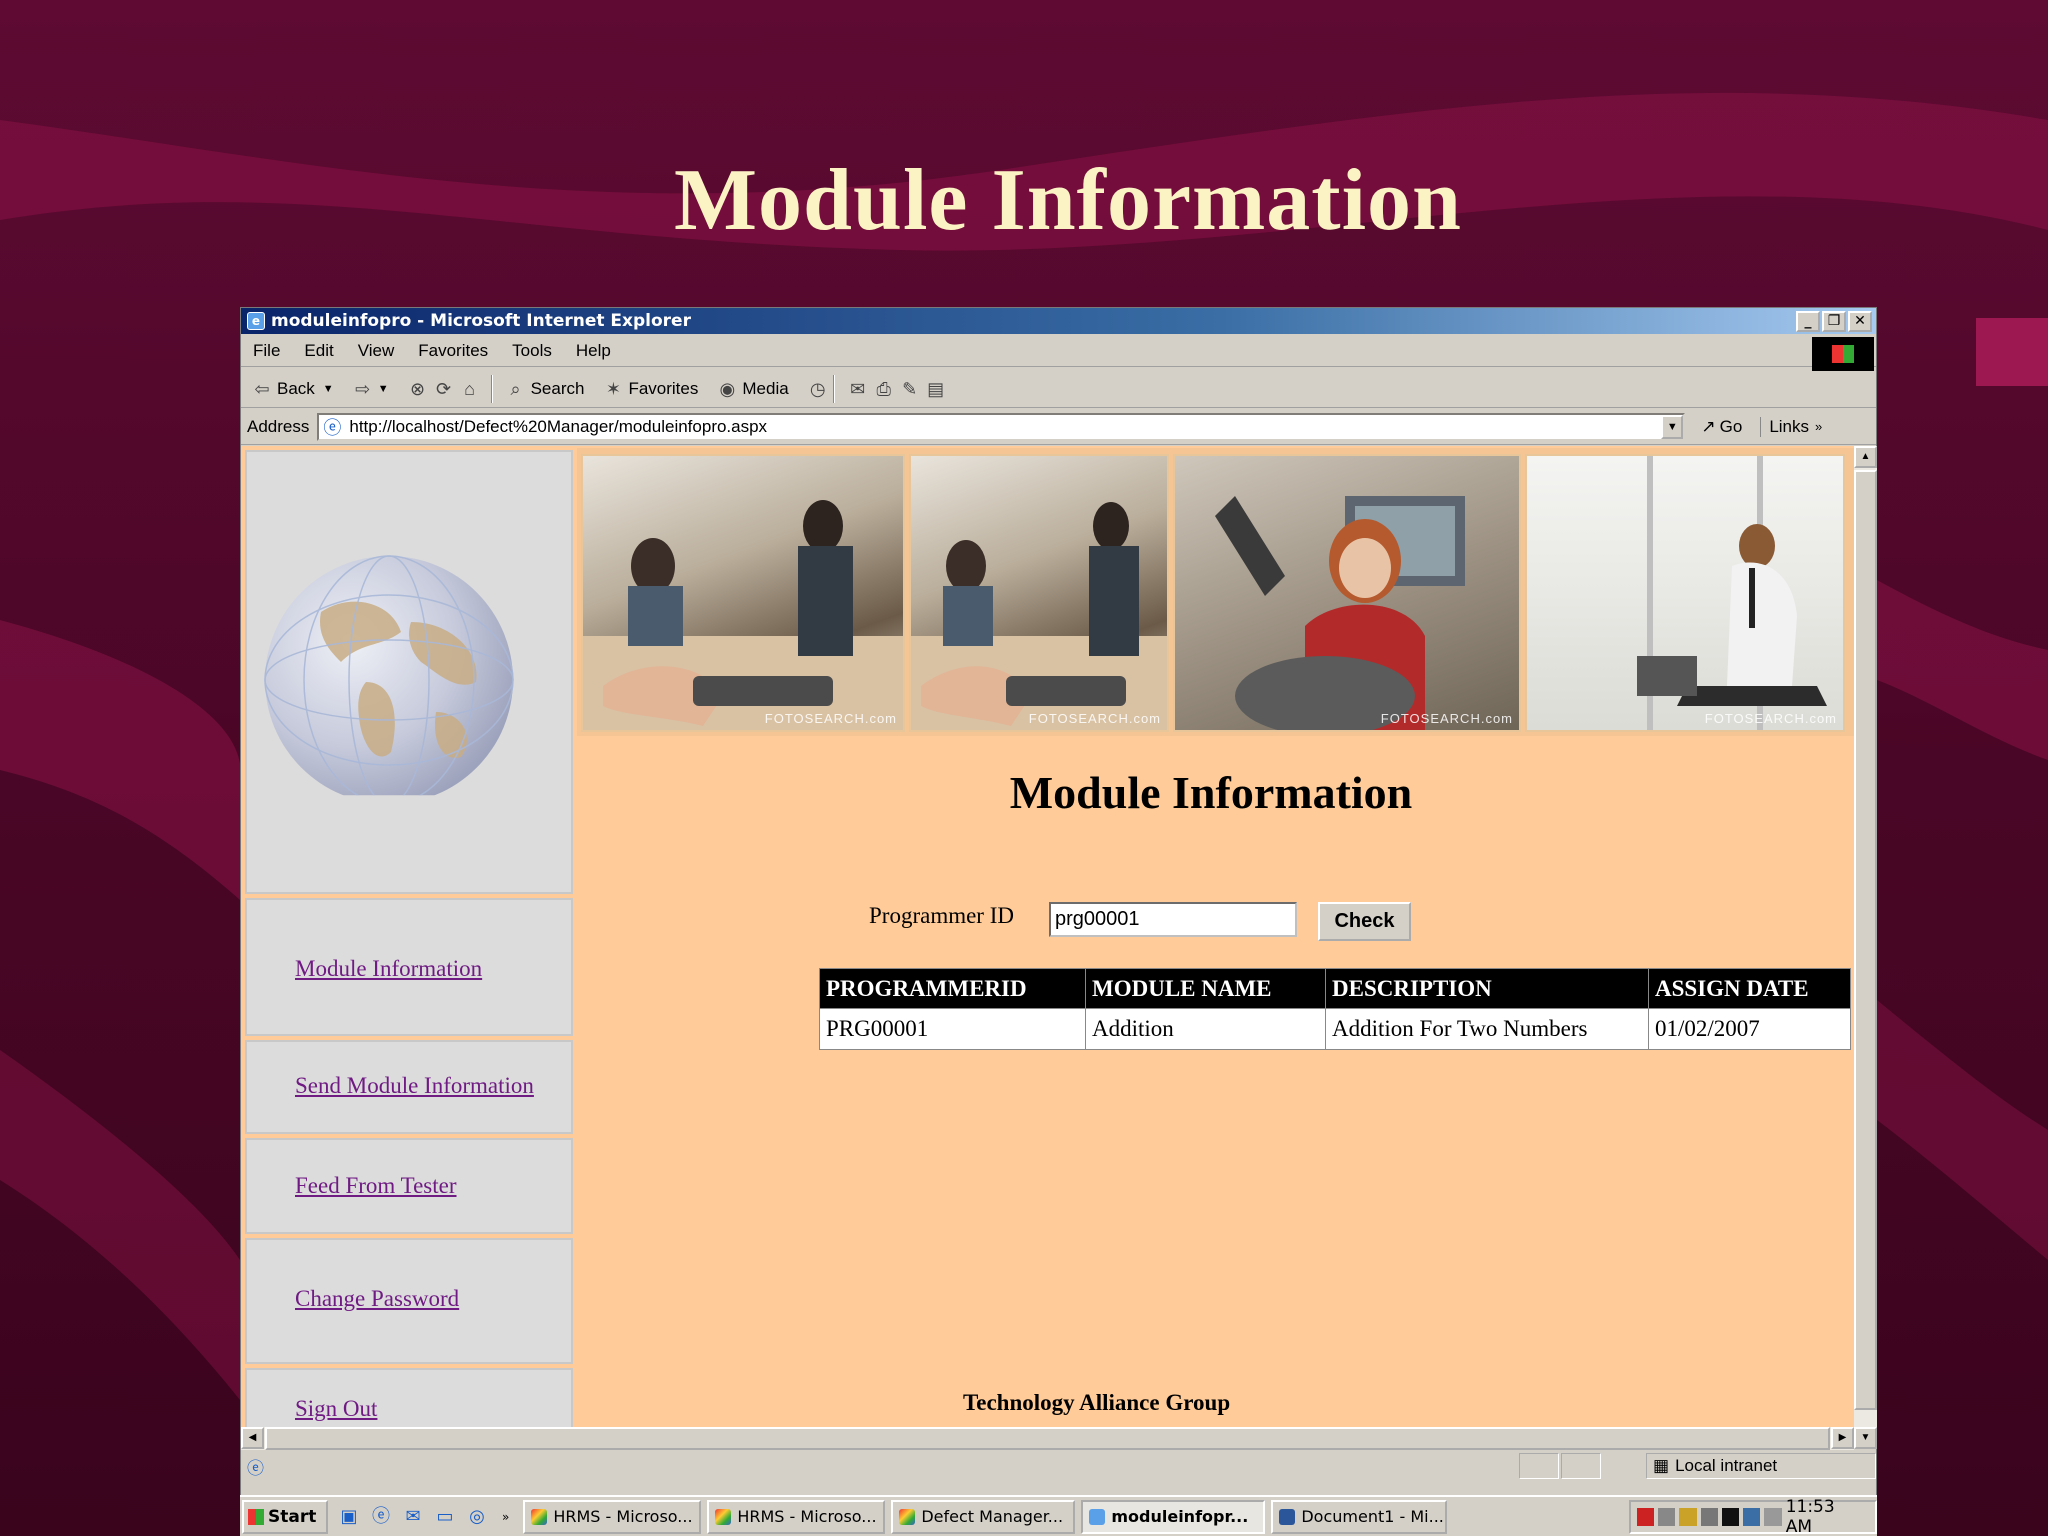 Image resolution: width=2048 pixels, height=1536 pixels. I want to click on start-button: Start, so click(285, 1516).